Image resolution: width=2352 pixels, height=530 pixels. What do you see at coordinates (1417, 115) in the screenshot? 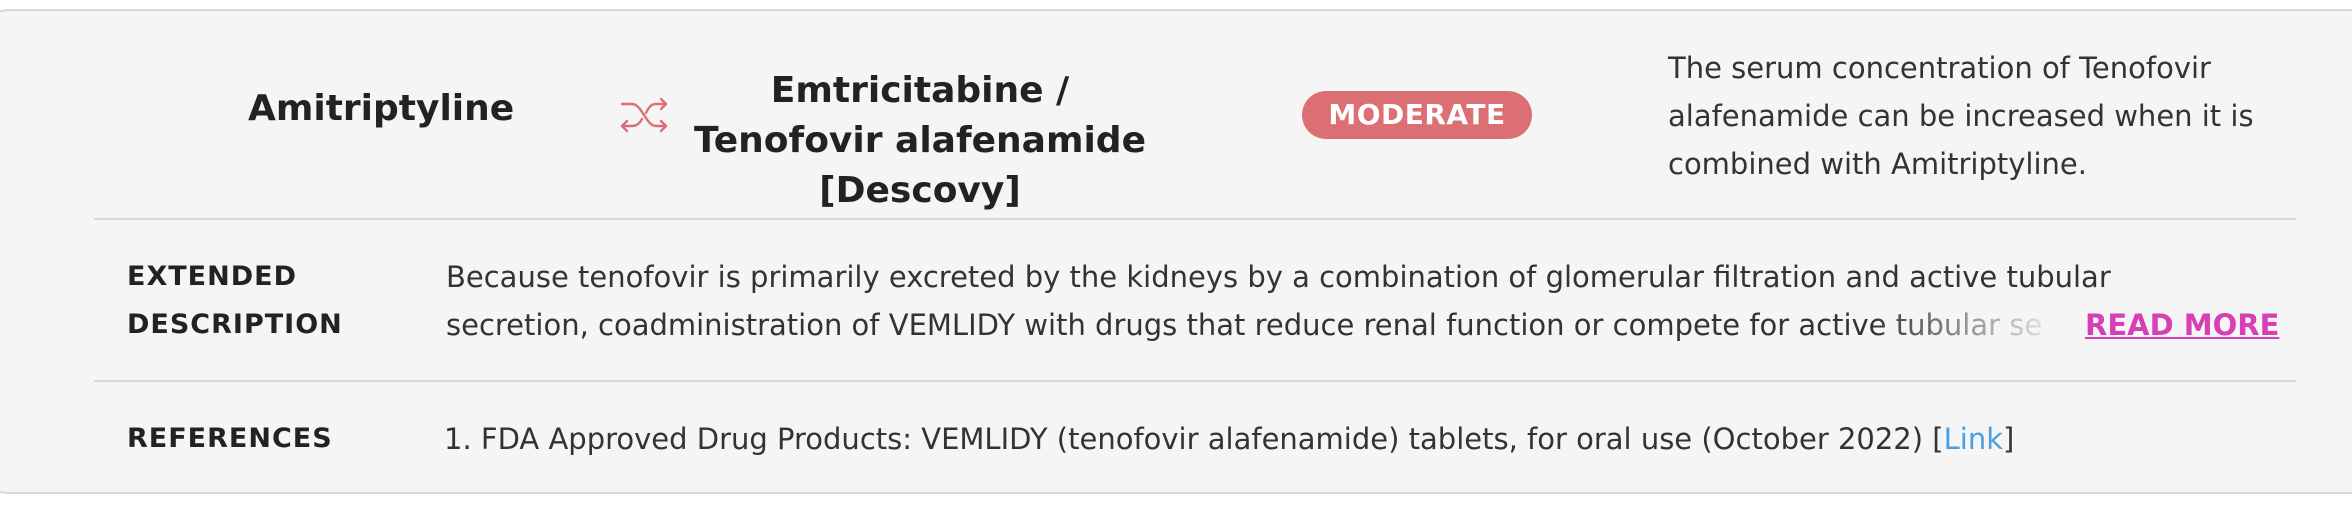
I see `severity-badge: MODERATE` at bounding box center [1417, 115].